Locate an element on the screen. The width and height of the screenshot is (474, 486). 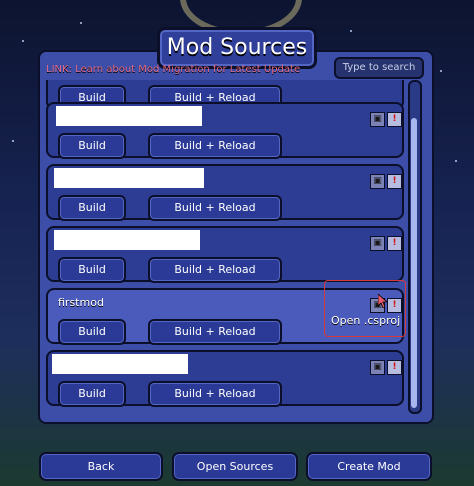
mouse-cursor-icon is located at coordinates (383, 301).